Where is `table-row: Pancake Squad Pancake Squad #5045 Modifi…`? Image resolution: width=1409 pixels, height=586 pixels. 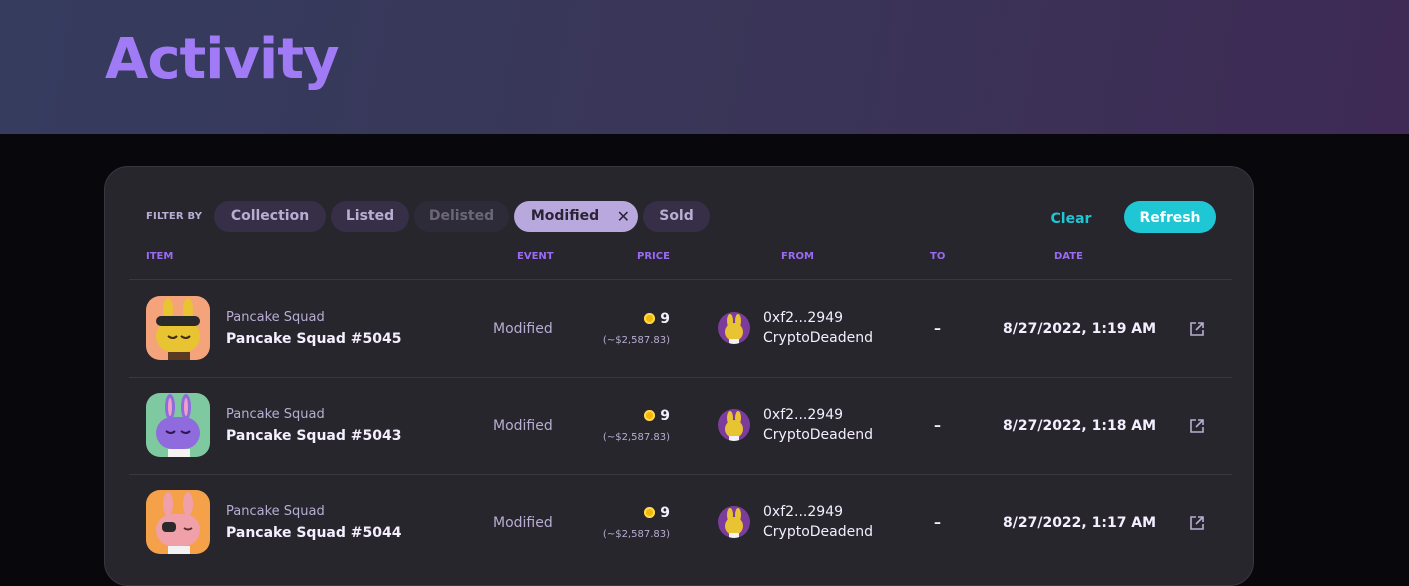 table-row: Pancake Squad Pancake Squad #5045 Modifi… is located at coordinates (680, 328).